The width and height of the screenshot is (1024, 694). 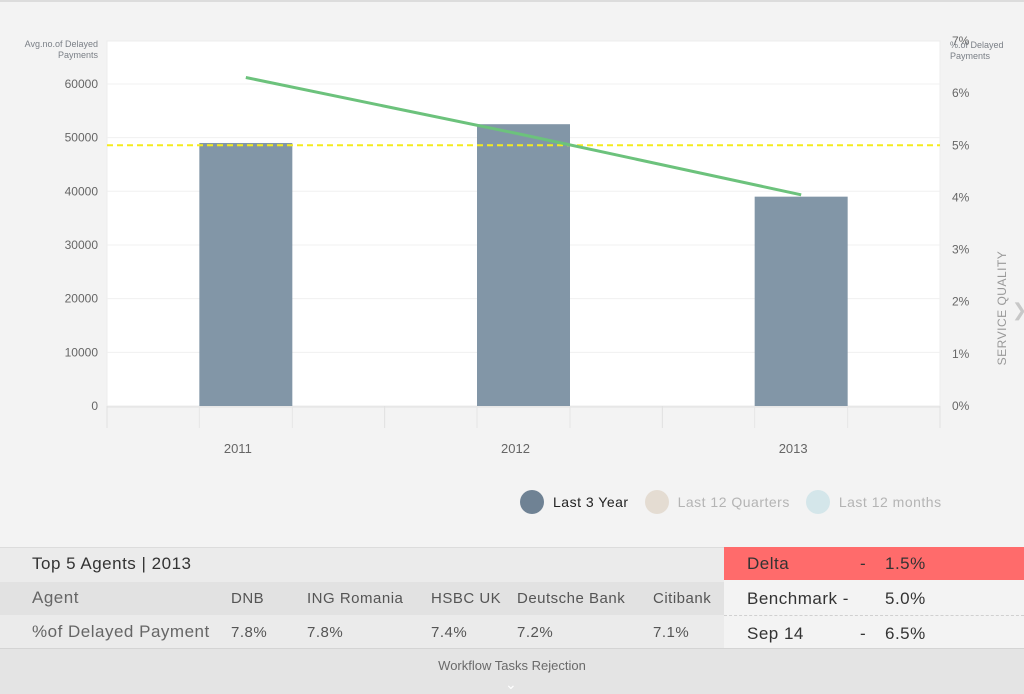 I want to click on right-tick-label: 0%, so click(x=961, y=406).